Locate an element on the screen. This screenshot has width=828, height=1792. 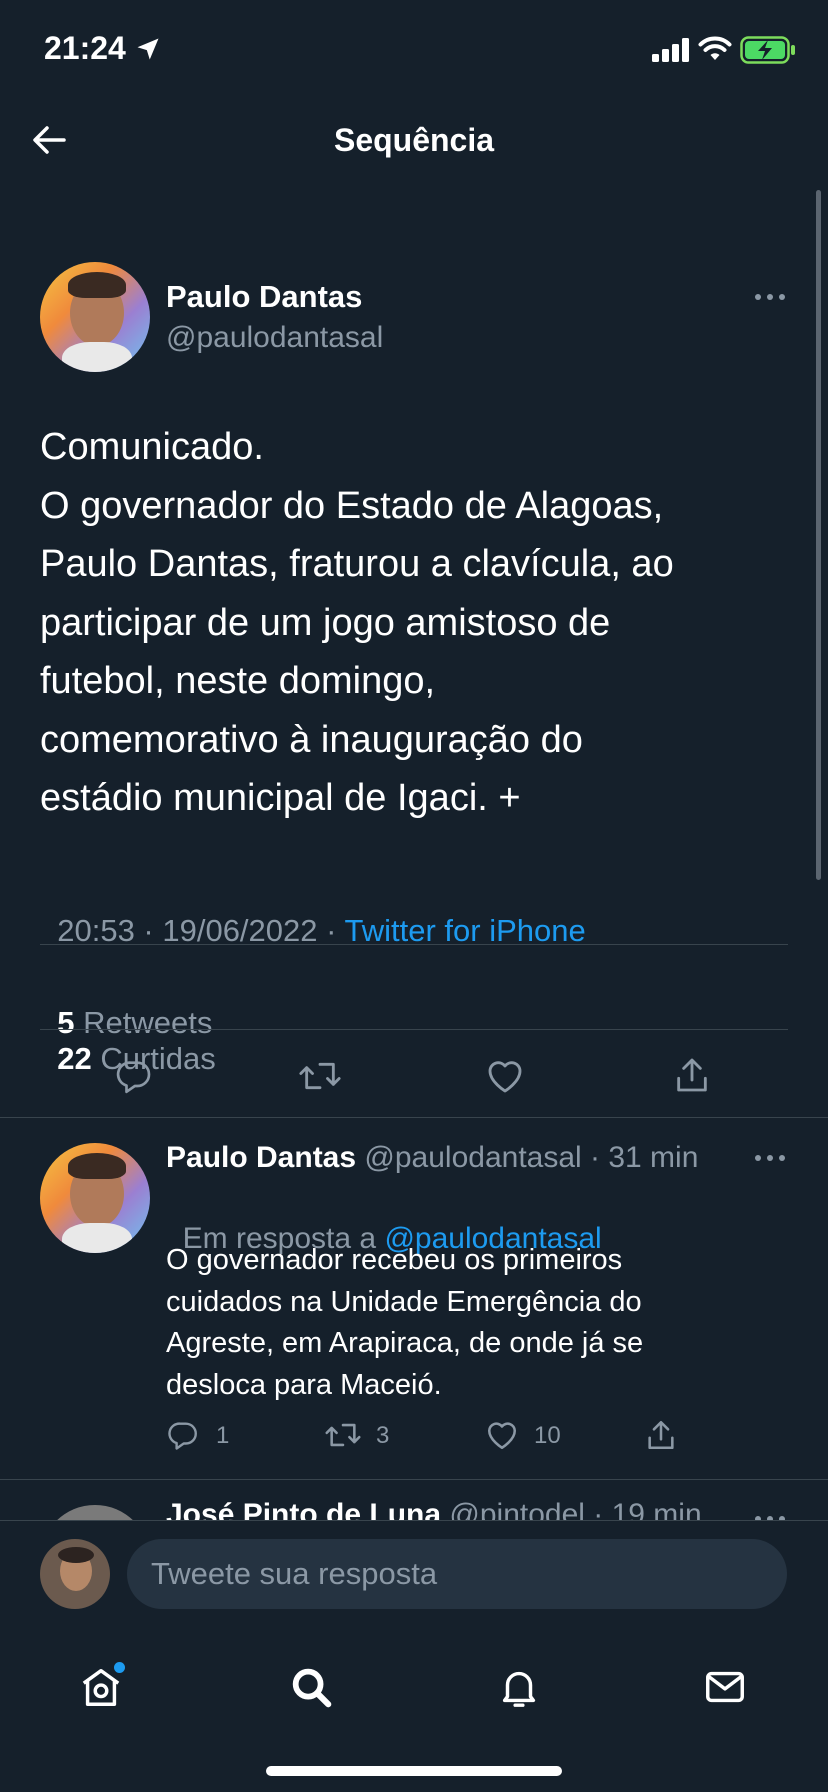
tweet-text-line: estádio municipal de Igaci. + is located at coordinates (280, 798).